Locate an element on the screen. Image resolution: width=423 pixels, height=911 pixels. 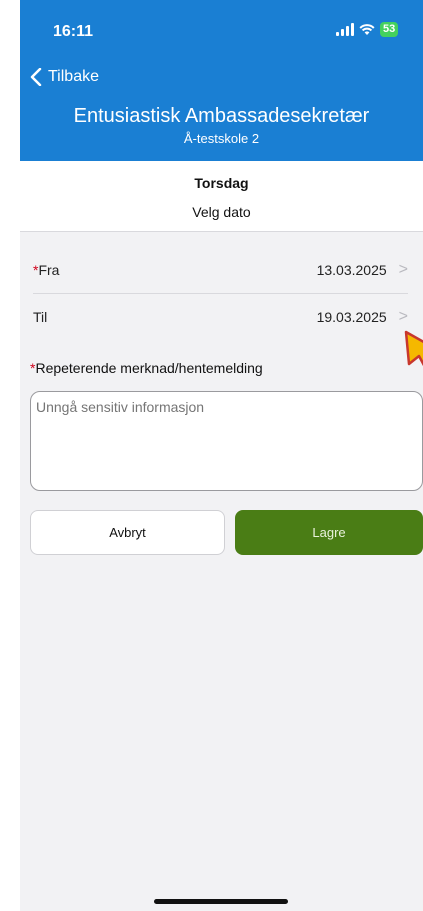
page-title: Entusiastisk Ambassadesekretær is located at coordinates (221, 116).